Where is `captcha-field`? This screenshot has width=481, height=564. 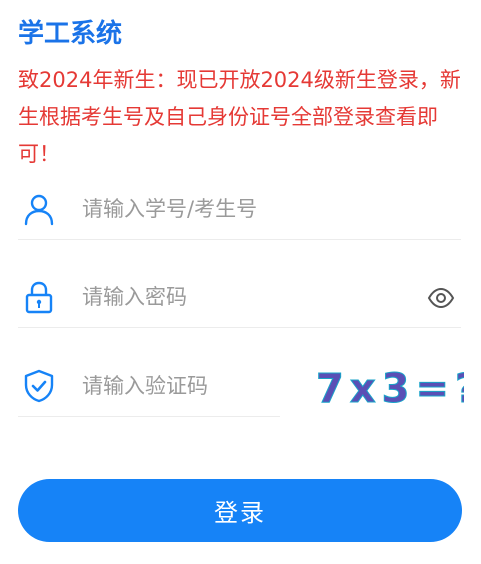 captcha-field is located at coordinates (149, 387).